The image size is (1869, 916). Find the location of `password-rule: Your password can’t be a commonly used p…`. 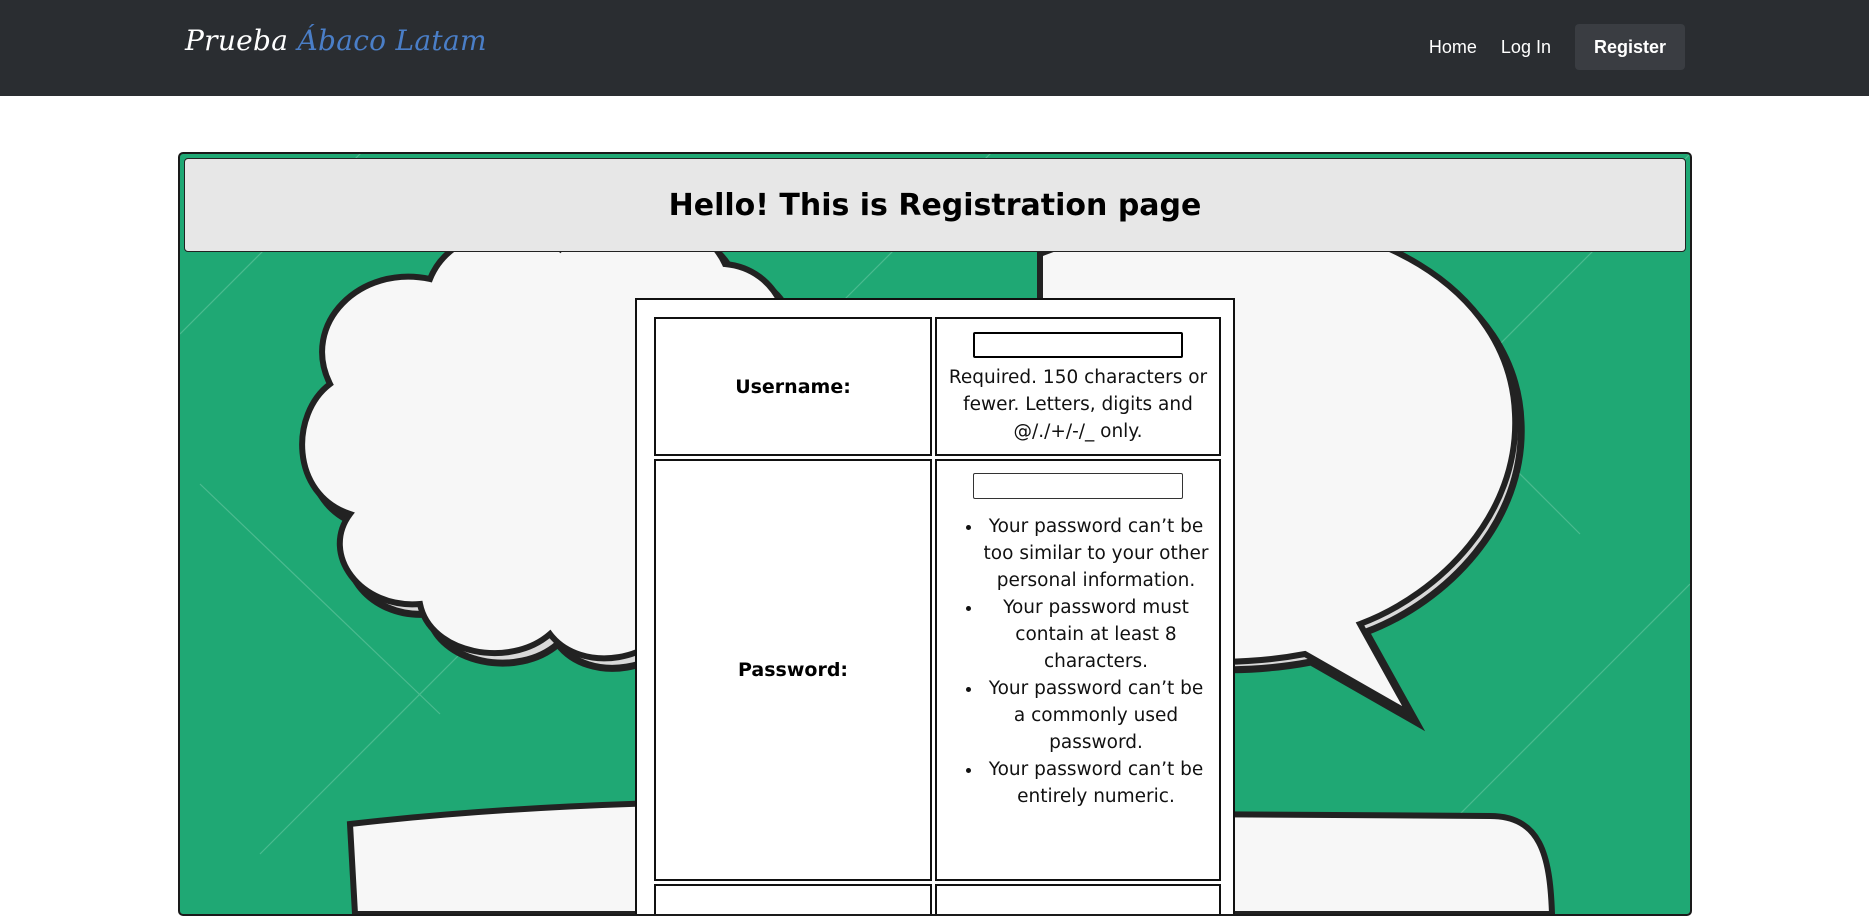

password-rule: Your password can’t be a commonly used p… is located at coordinates (1096, 715).